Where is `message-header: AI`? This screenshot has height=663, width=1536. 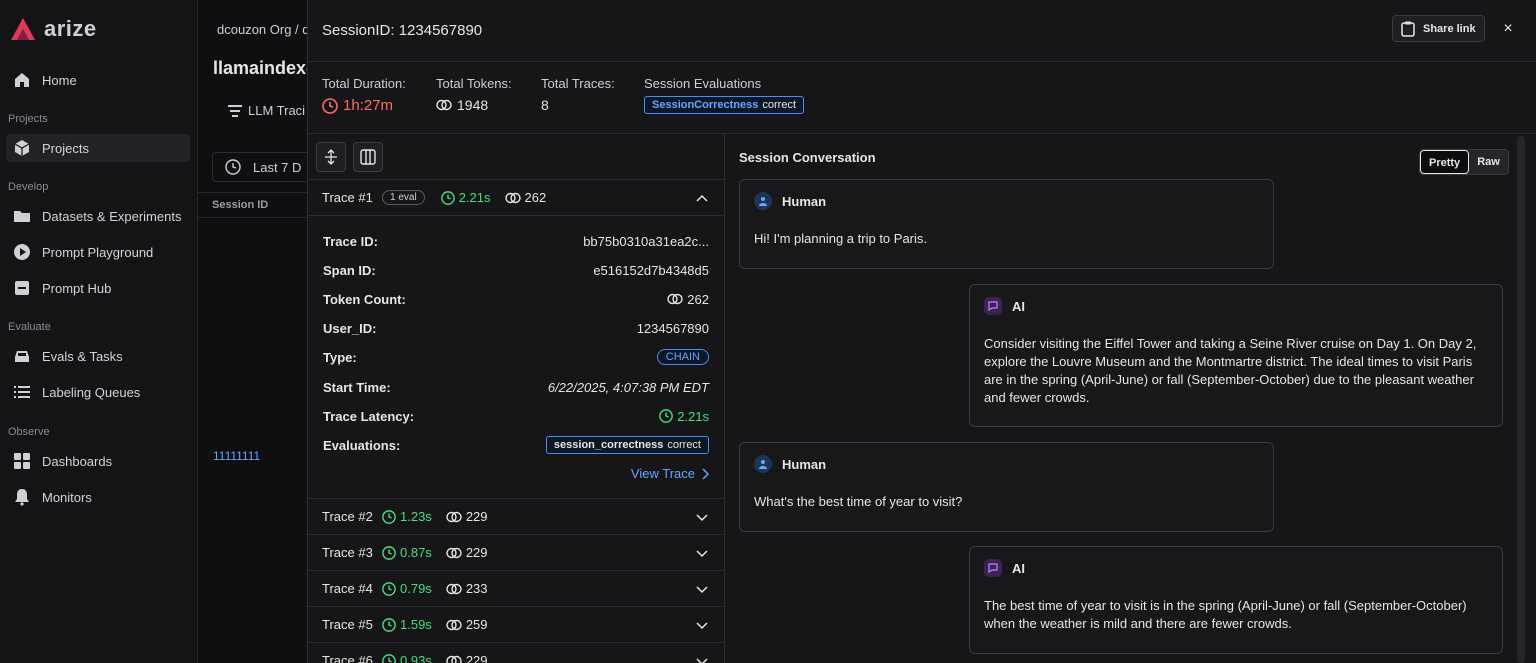
message-header: AI is located at coordinates (1004, 568).